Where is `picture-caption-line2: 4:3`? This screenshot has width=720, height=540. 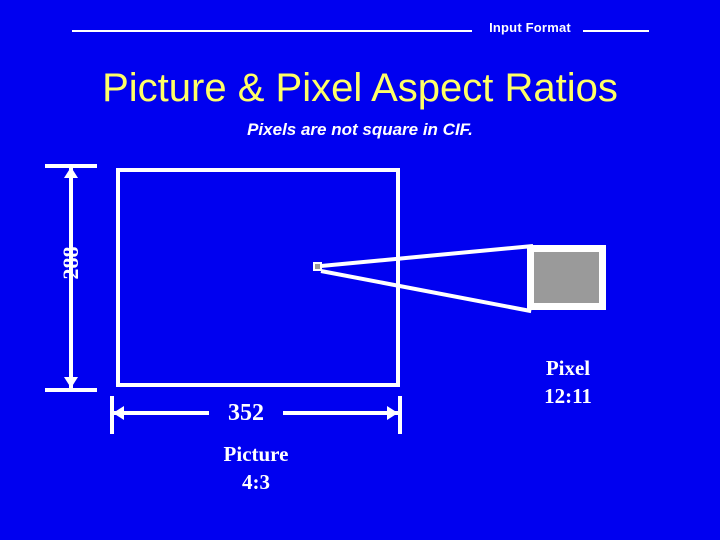 picture-caption-line2: 4:3 is located at coordinates (256, 482).